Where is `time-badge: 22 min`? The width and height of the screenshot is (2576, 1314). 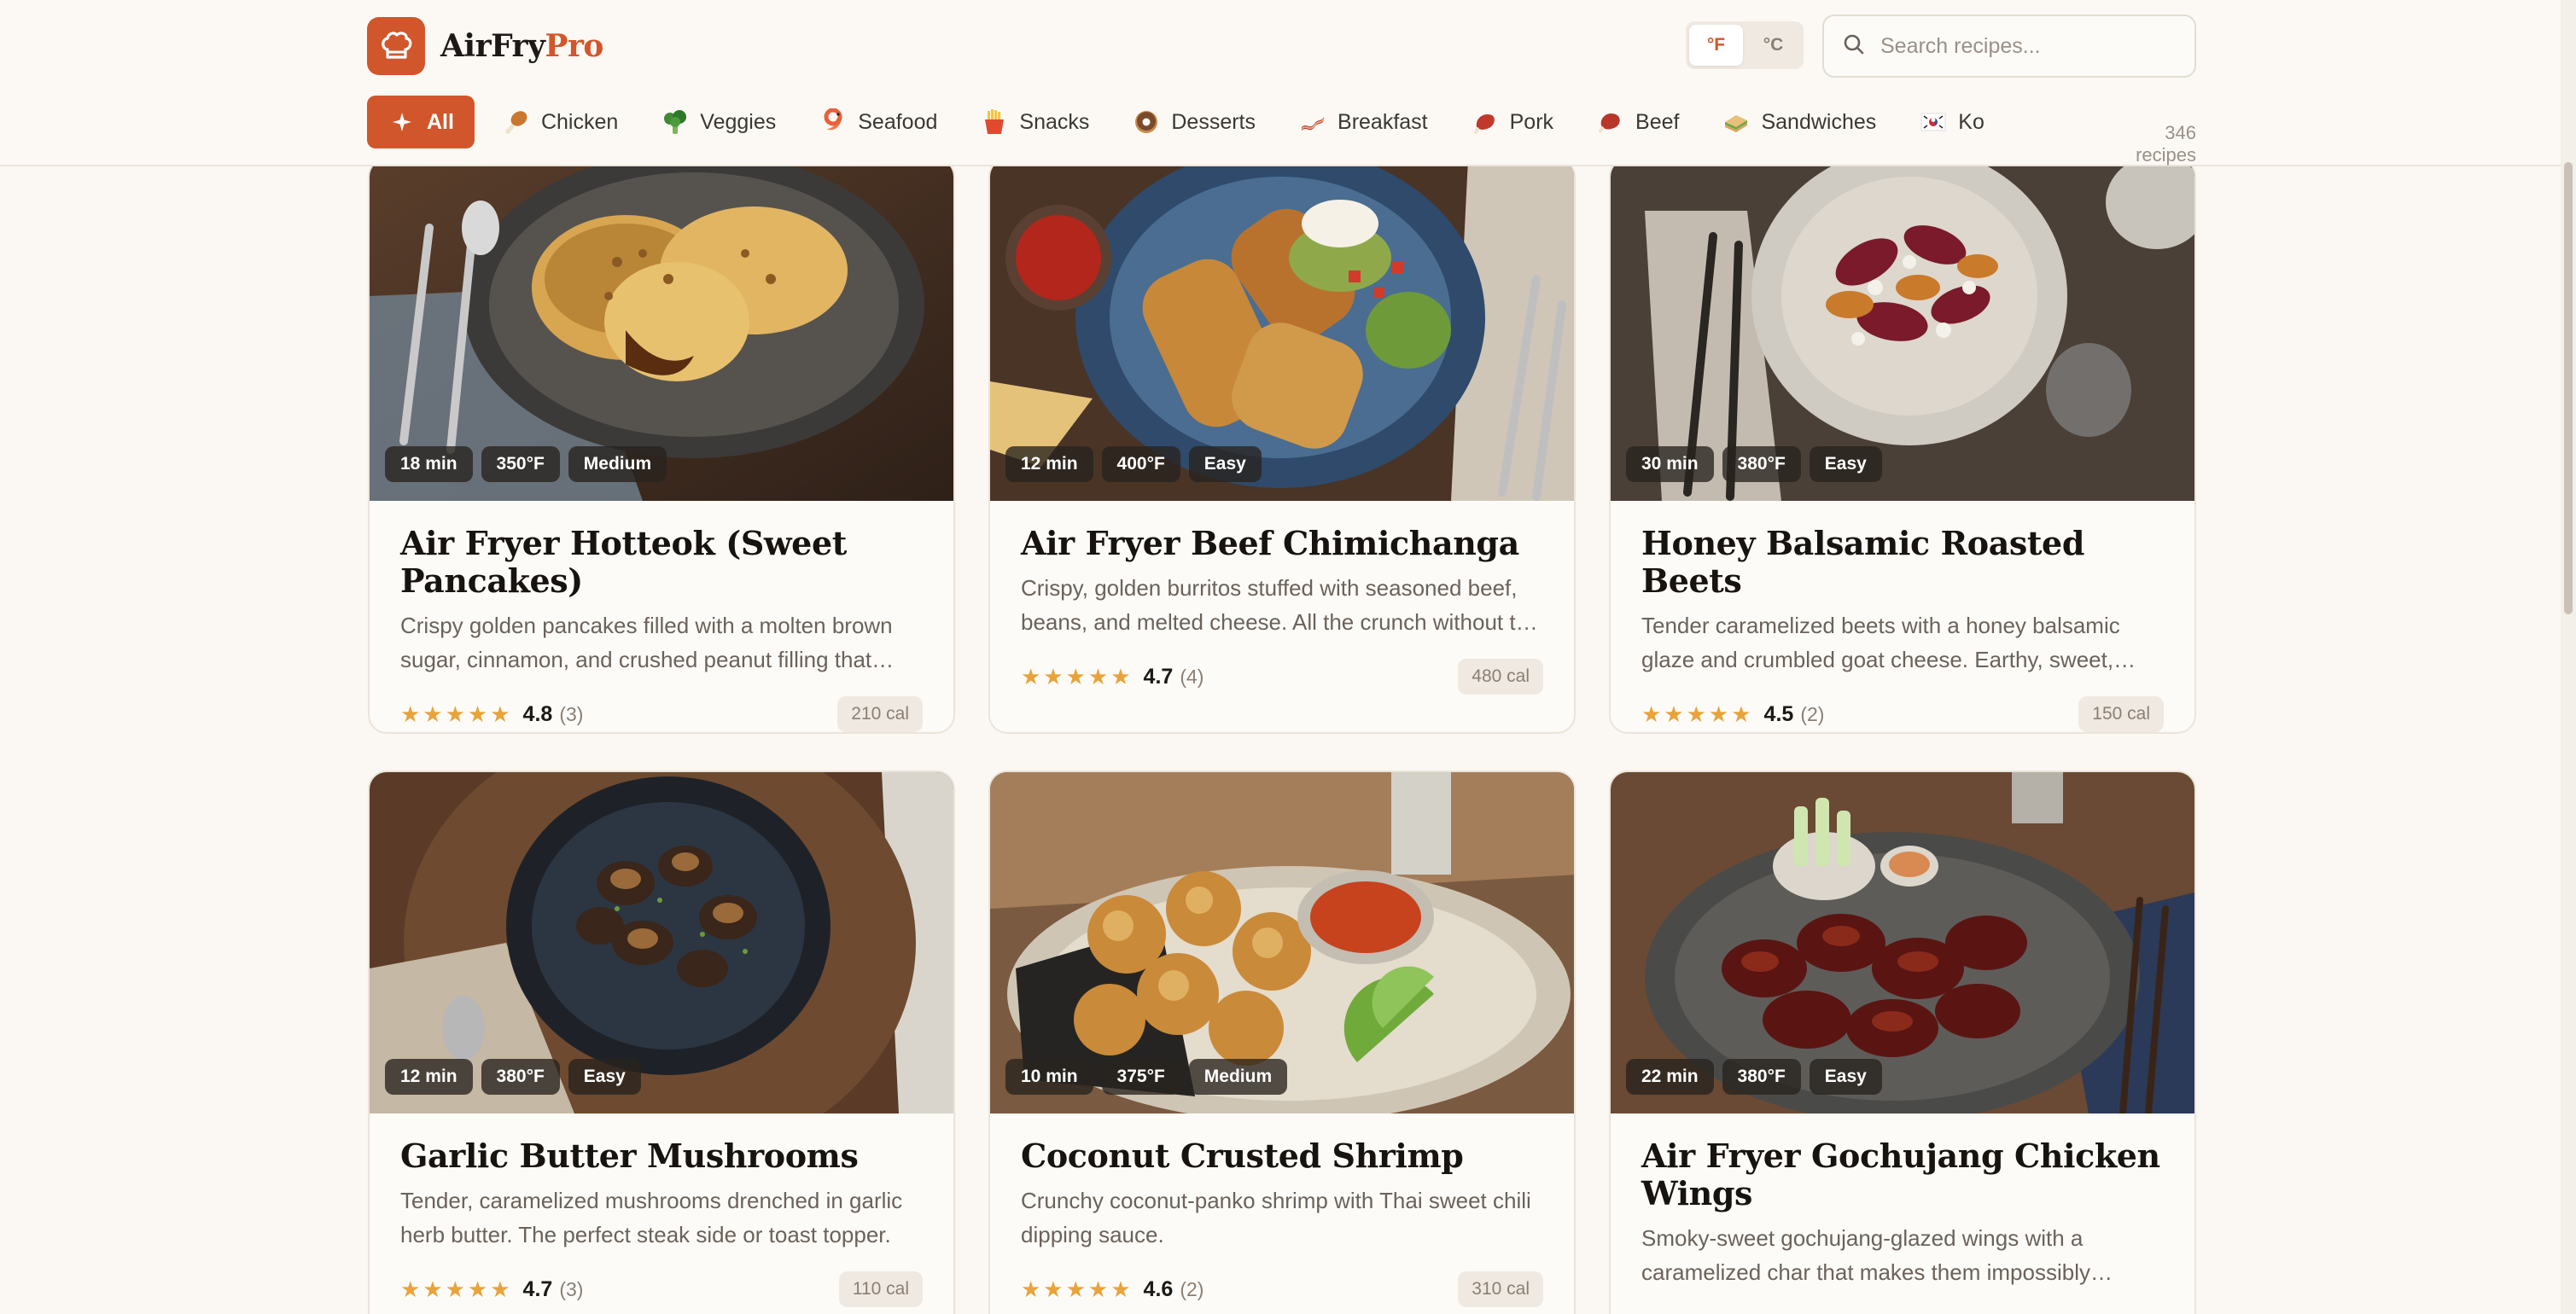
time-badge: 22 min is located at coordinates (1670, 1077).